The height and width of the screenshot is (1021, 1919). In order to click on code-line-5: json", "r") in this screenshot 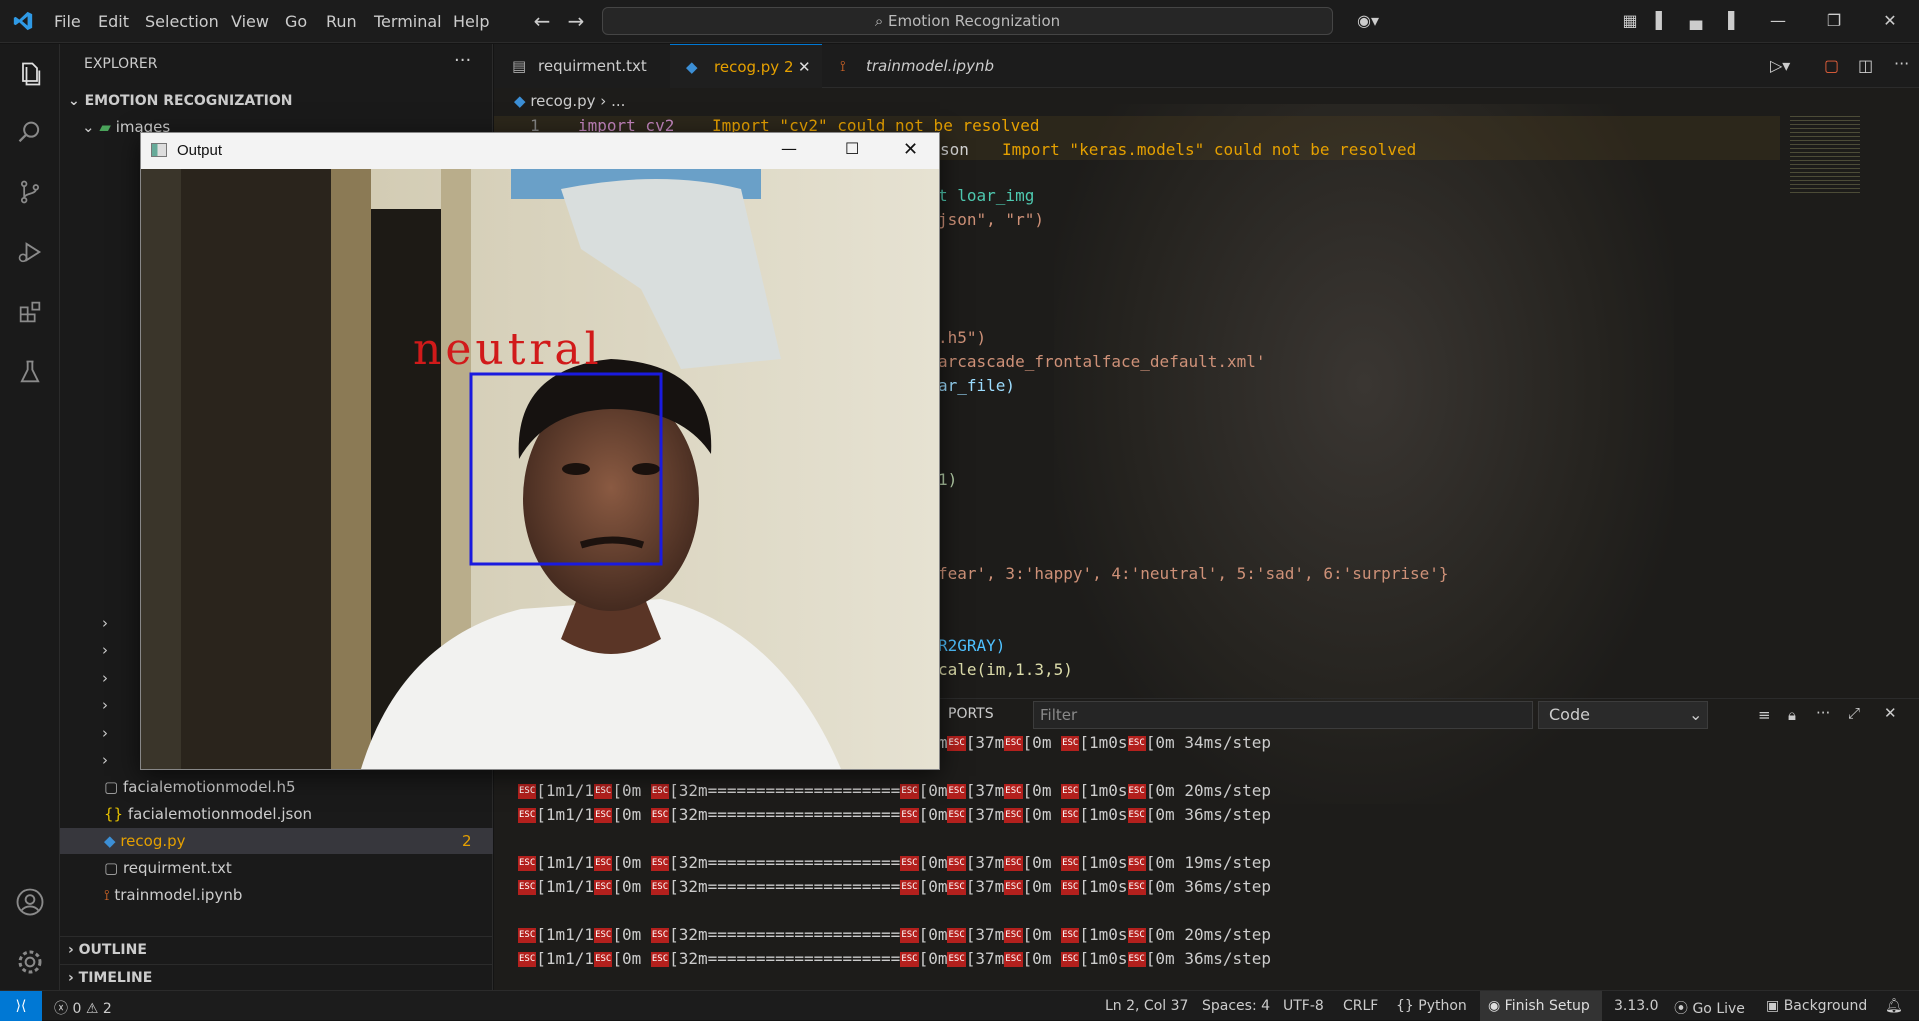, I will do `click(991, 219)`.